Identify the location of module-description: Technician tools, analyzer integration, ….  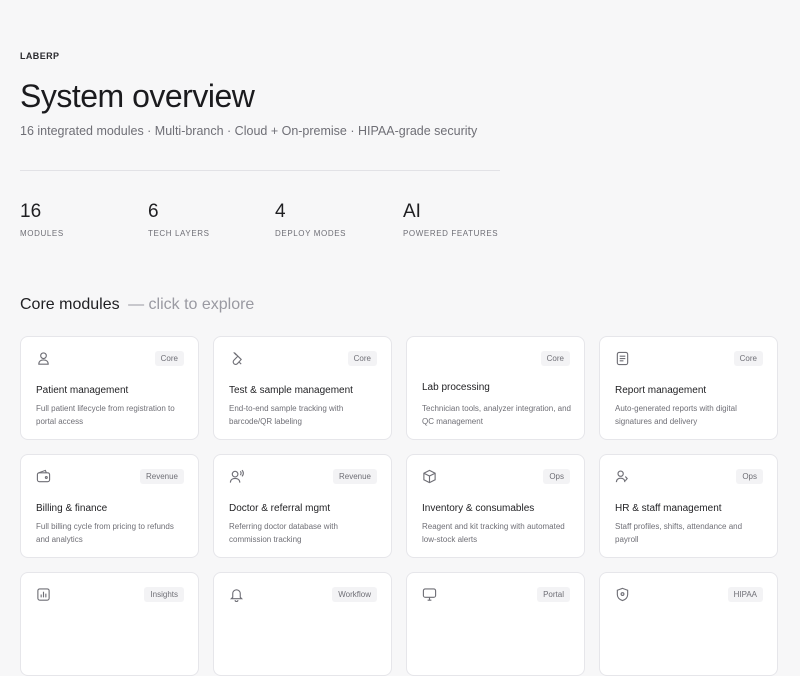
(496, 415).